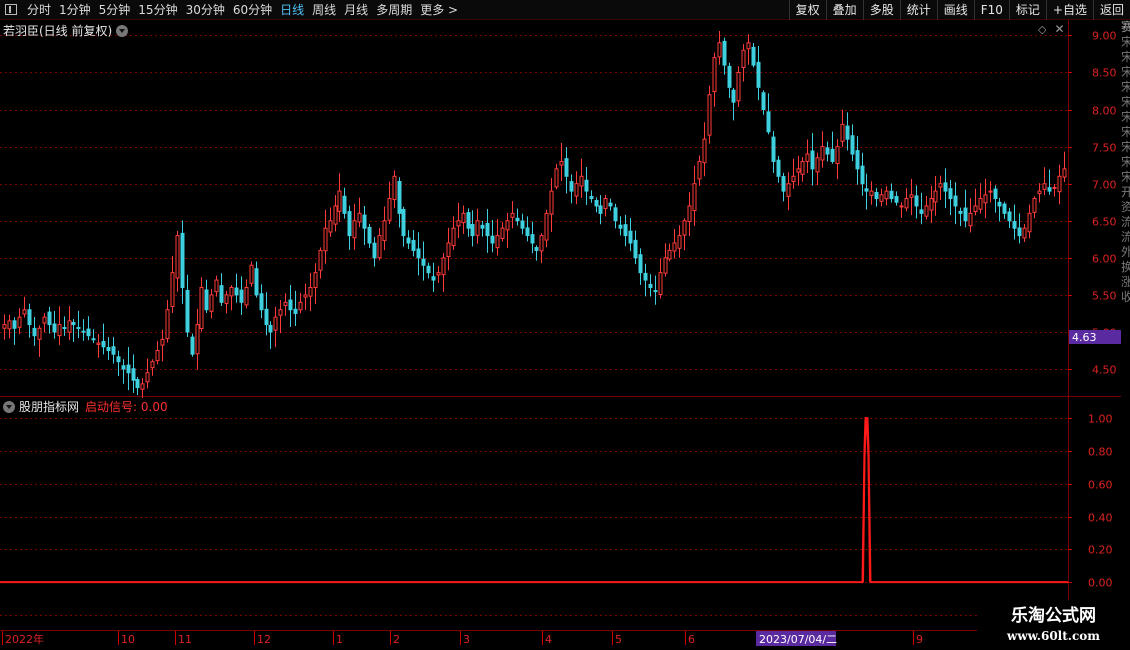  I want to click on close-icon: ✕, so click(1059, 29).